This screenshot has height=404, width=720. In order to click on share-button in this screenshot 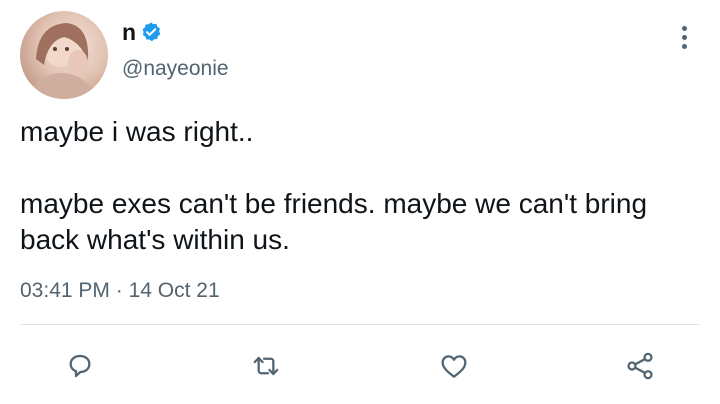, I will do `click(640, 366)`.